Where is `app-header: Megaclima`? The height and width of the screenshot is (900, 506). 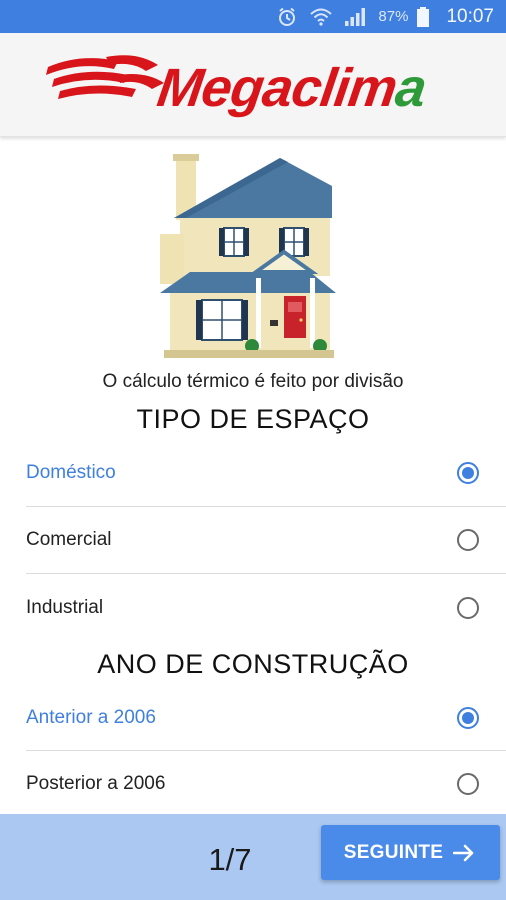
app-header: Megaclima is located at coordinates (253, 85).